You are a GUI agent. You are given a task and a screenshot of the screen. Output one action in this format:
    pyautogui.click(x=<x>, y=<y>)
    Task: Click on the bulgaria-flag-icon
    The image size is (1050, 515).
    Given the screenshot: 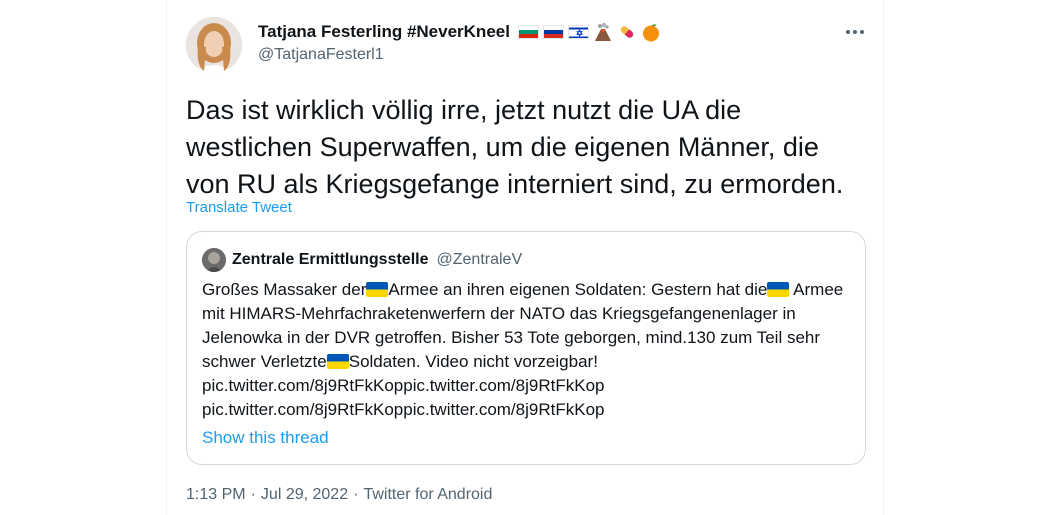 What is the action you would take?
    pyautogui.click(x=528, y=32)
    